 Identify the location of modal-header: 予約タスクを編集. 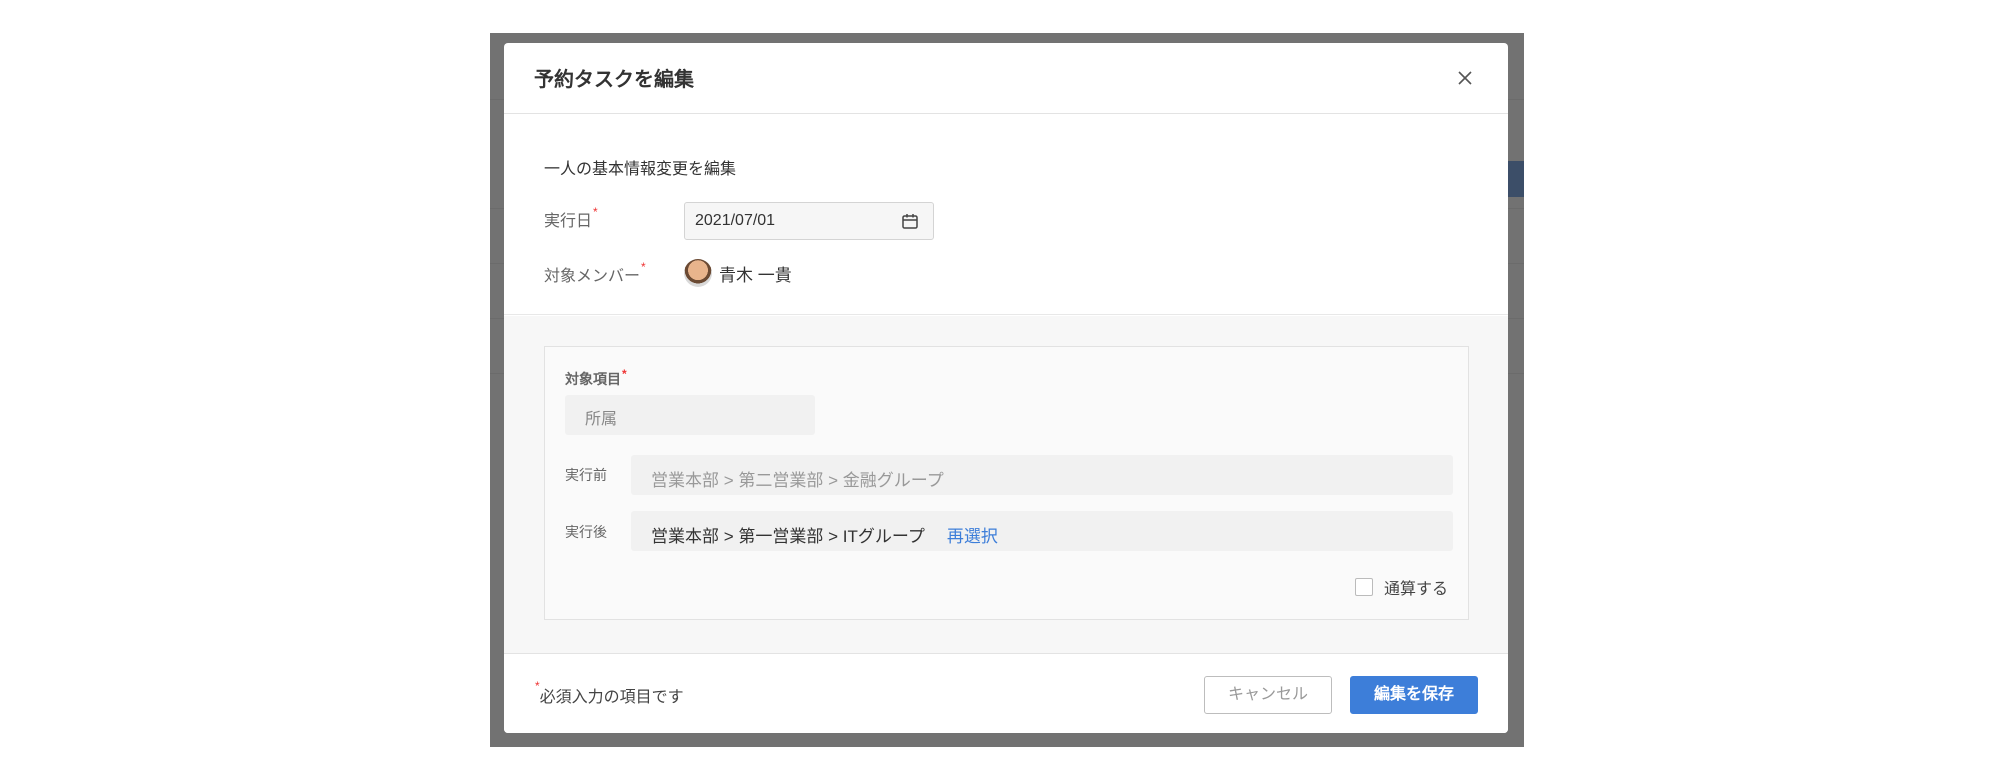
(1006, 78).